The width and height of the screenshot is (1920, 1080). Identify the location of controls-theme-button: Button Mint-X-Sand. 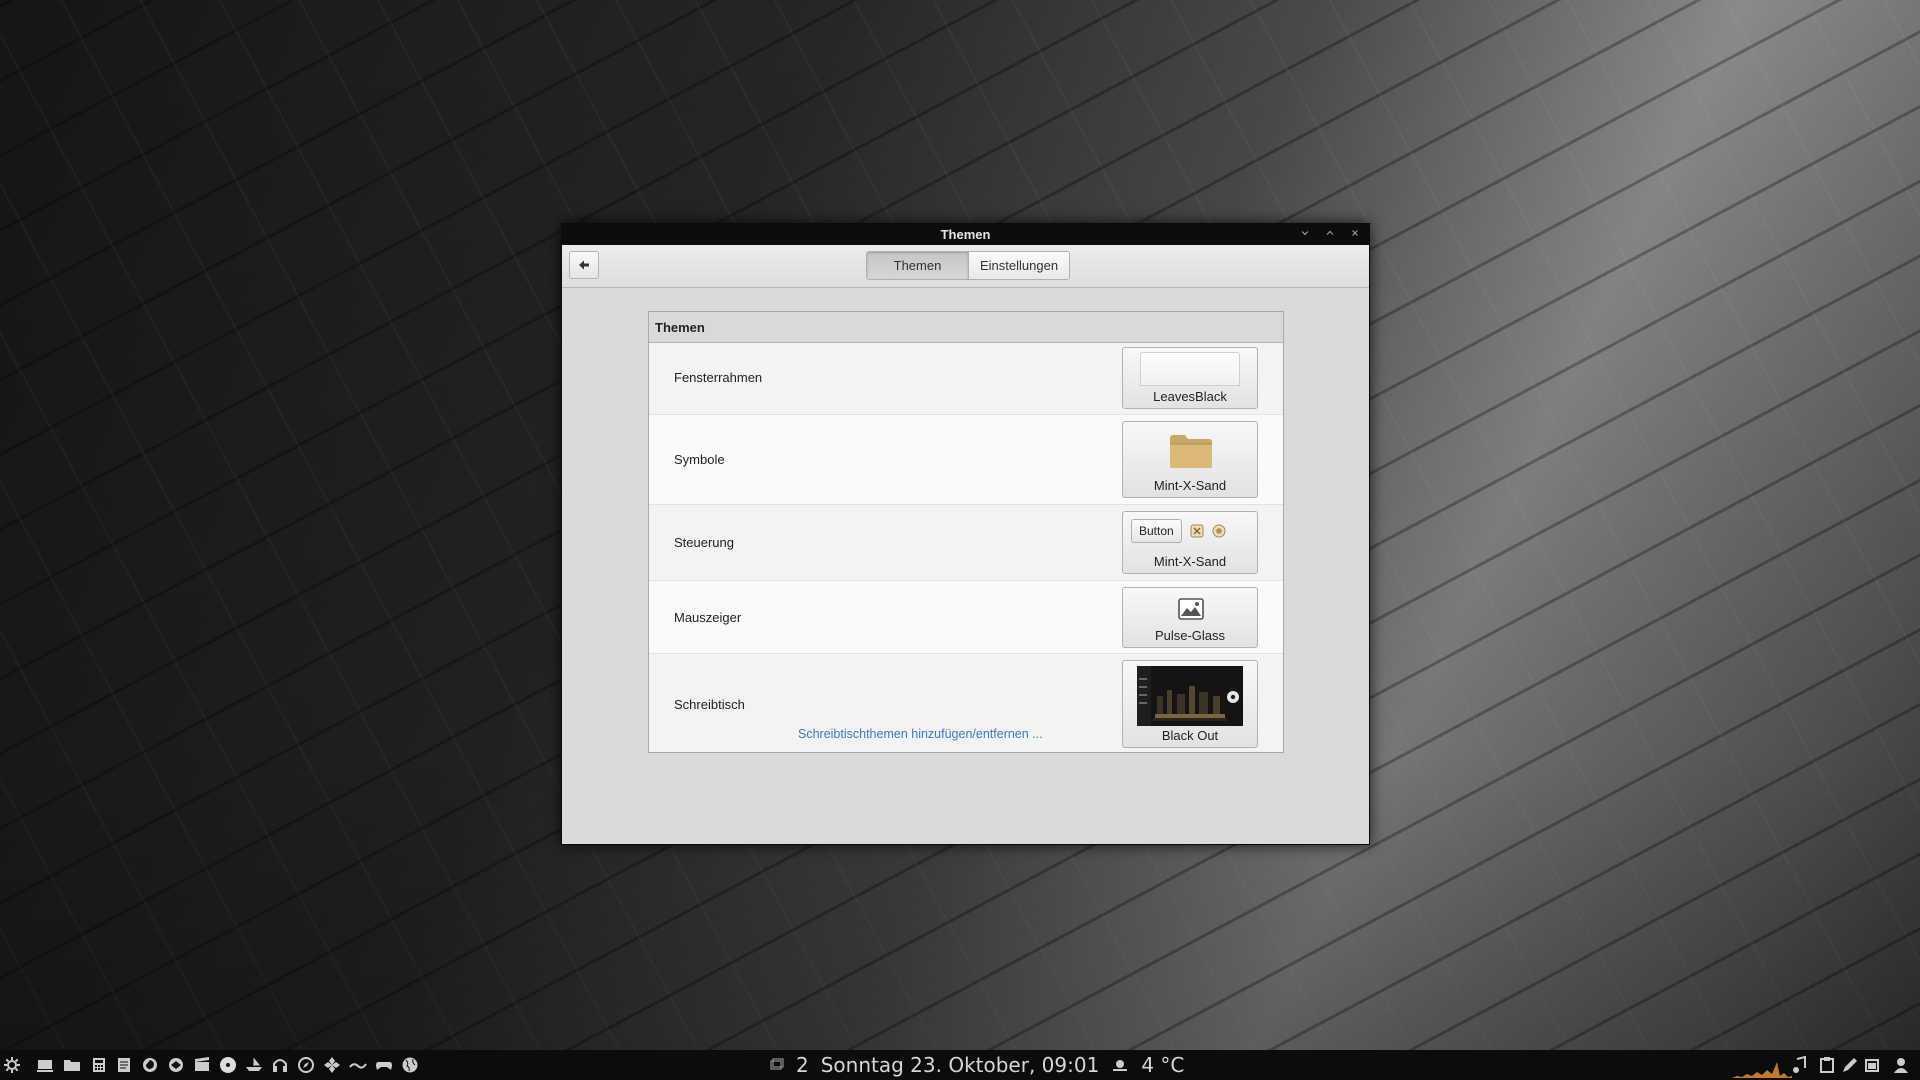
(1190, 542).